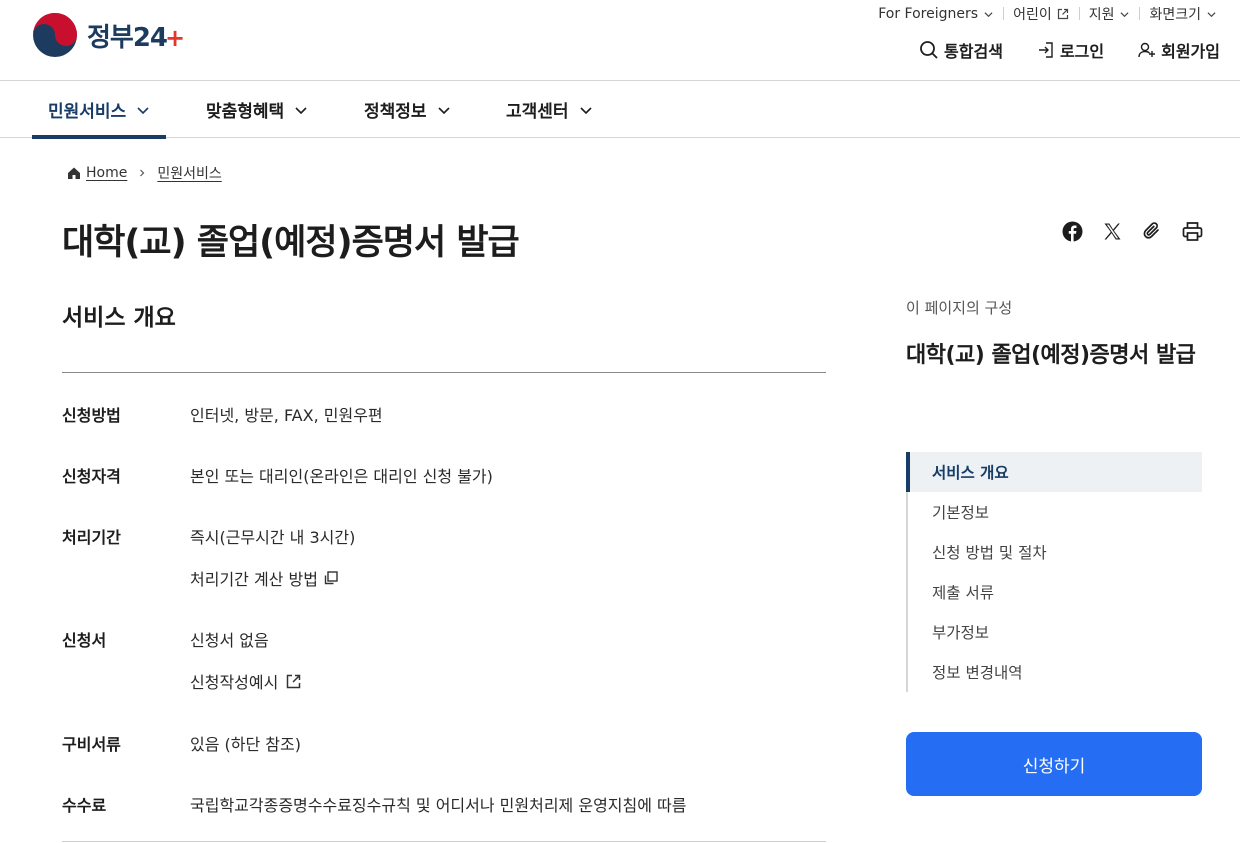 This screenshot has height=843, width=1240. Describe the element at coordinates (91, 476) in the screenshot. I see `info-label: 신청자격` at that location.